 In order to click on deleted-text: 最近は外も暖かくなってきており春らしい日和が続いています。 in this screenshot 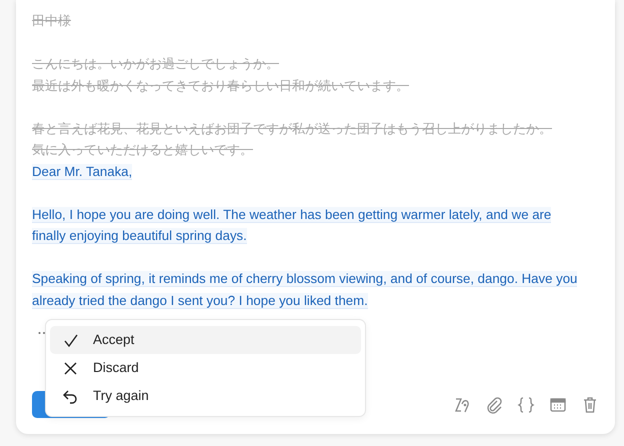, I will do `click(220, 85)`.